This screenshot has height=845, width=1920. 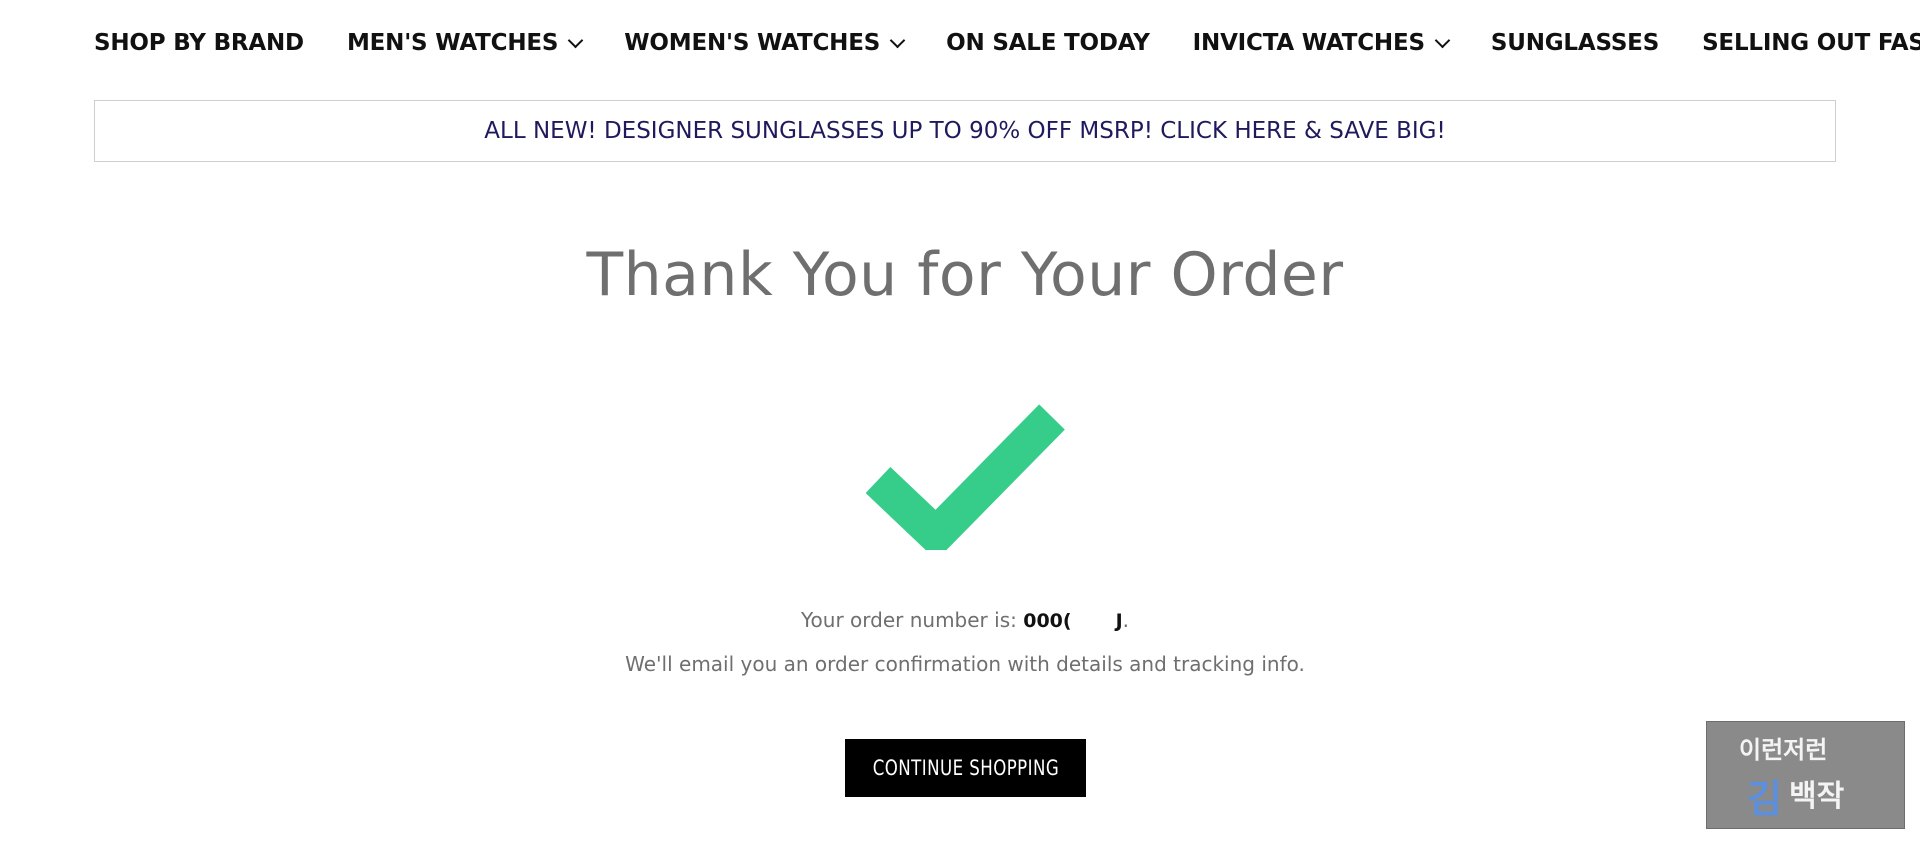 I want to click on watermark-text-bottom-b: 백작, so click(x=1817, y=796).